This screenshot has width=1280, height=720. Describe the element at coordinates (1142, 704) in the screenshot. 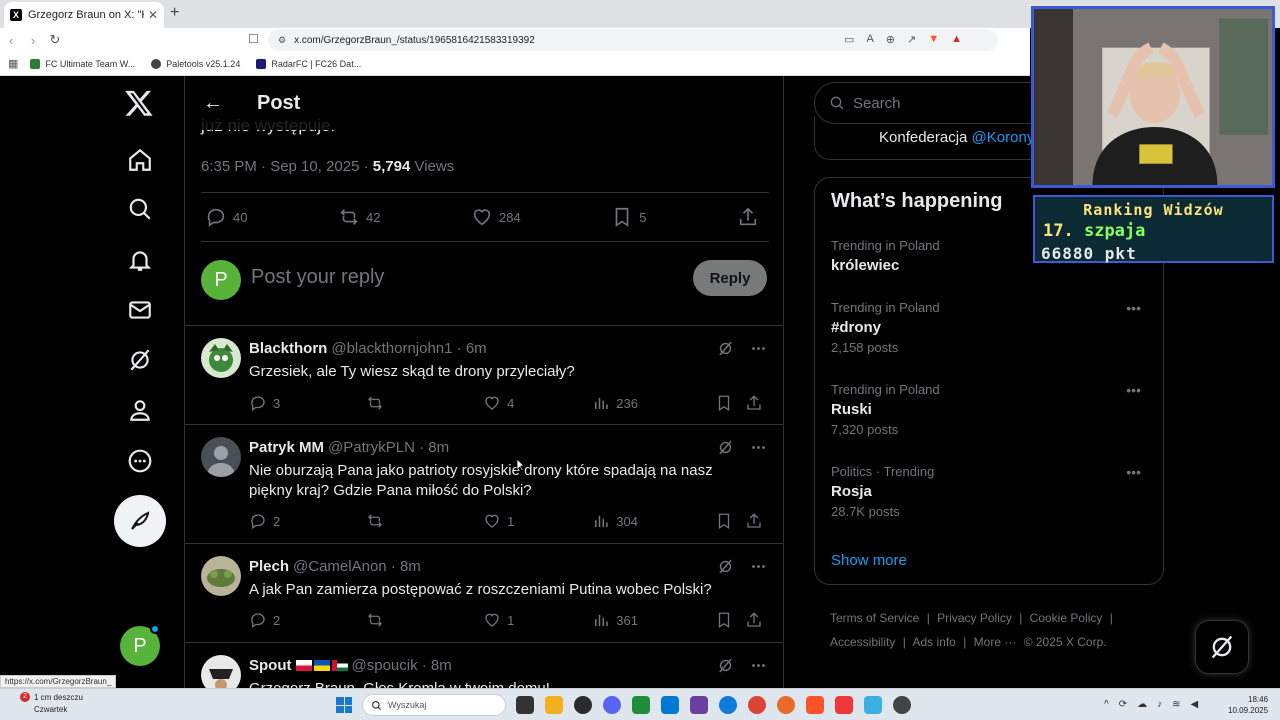

I see `cloud-icon: ☁` at that location.